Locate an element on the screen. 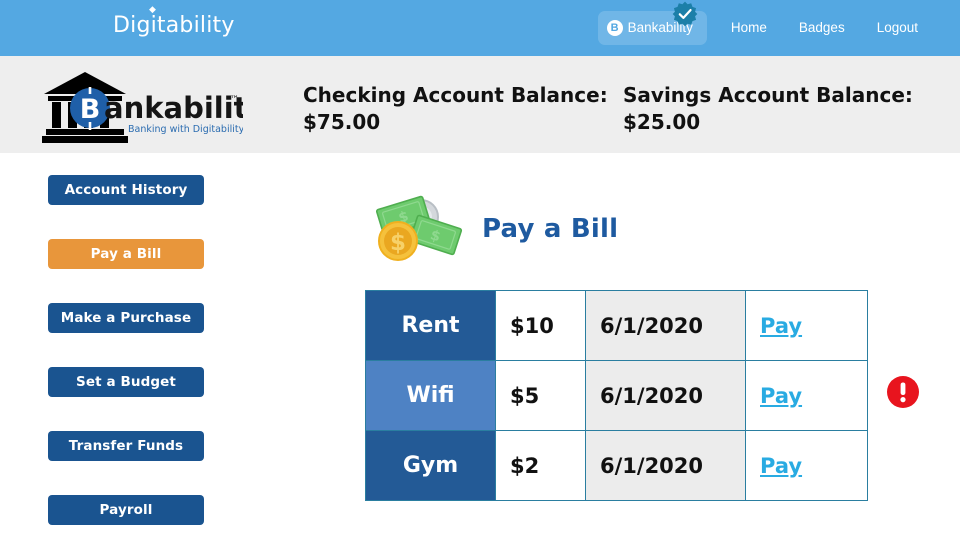 The height and width of the screenshot is (540, 960). sidebar-item-payroll: Payroll is located at coordinates (126, 510).